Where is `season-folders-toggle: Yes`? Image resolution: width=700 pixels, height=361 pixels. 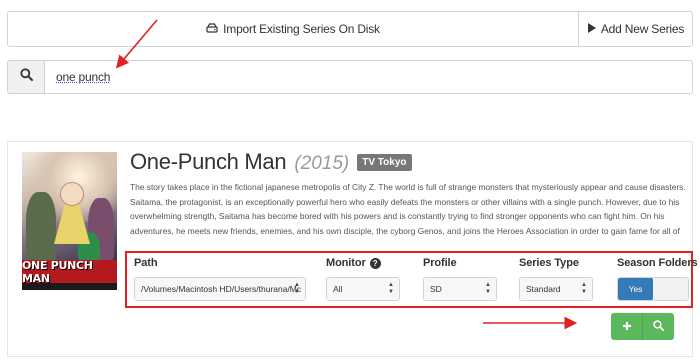 season-folders-toggle: Yes is located at coordinates (653, 289).